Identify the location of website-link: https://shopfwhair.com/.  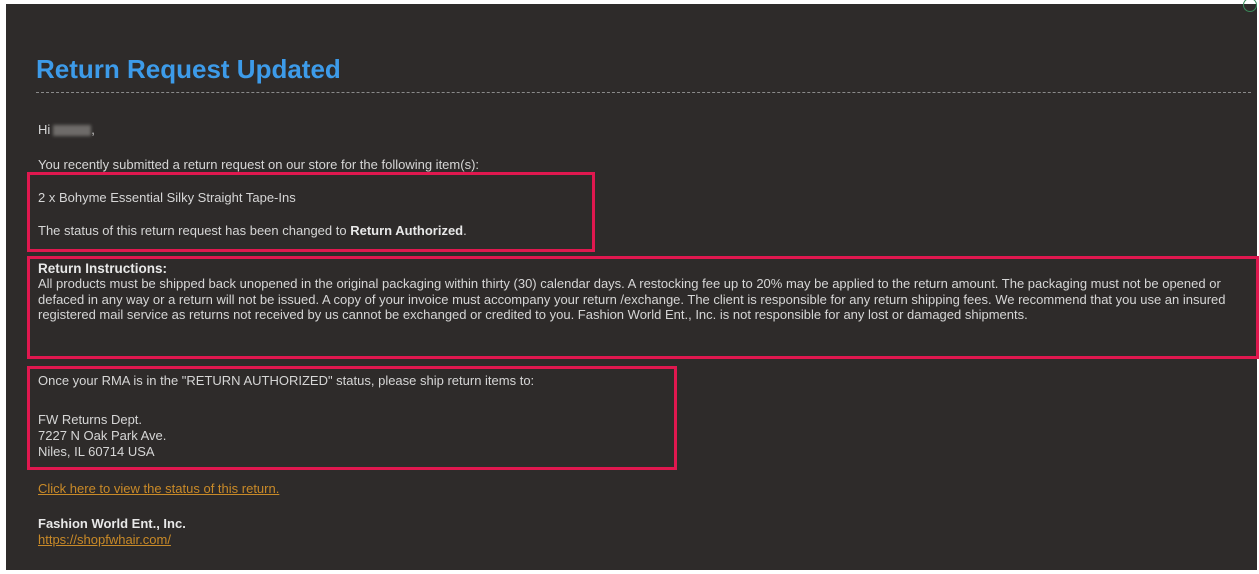
(104, 540).